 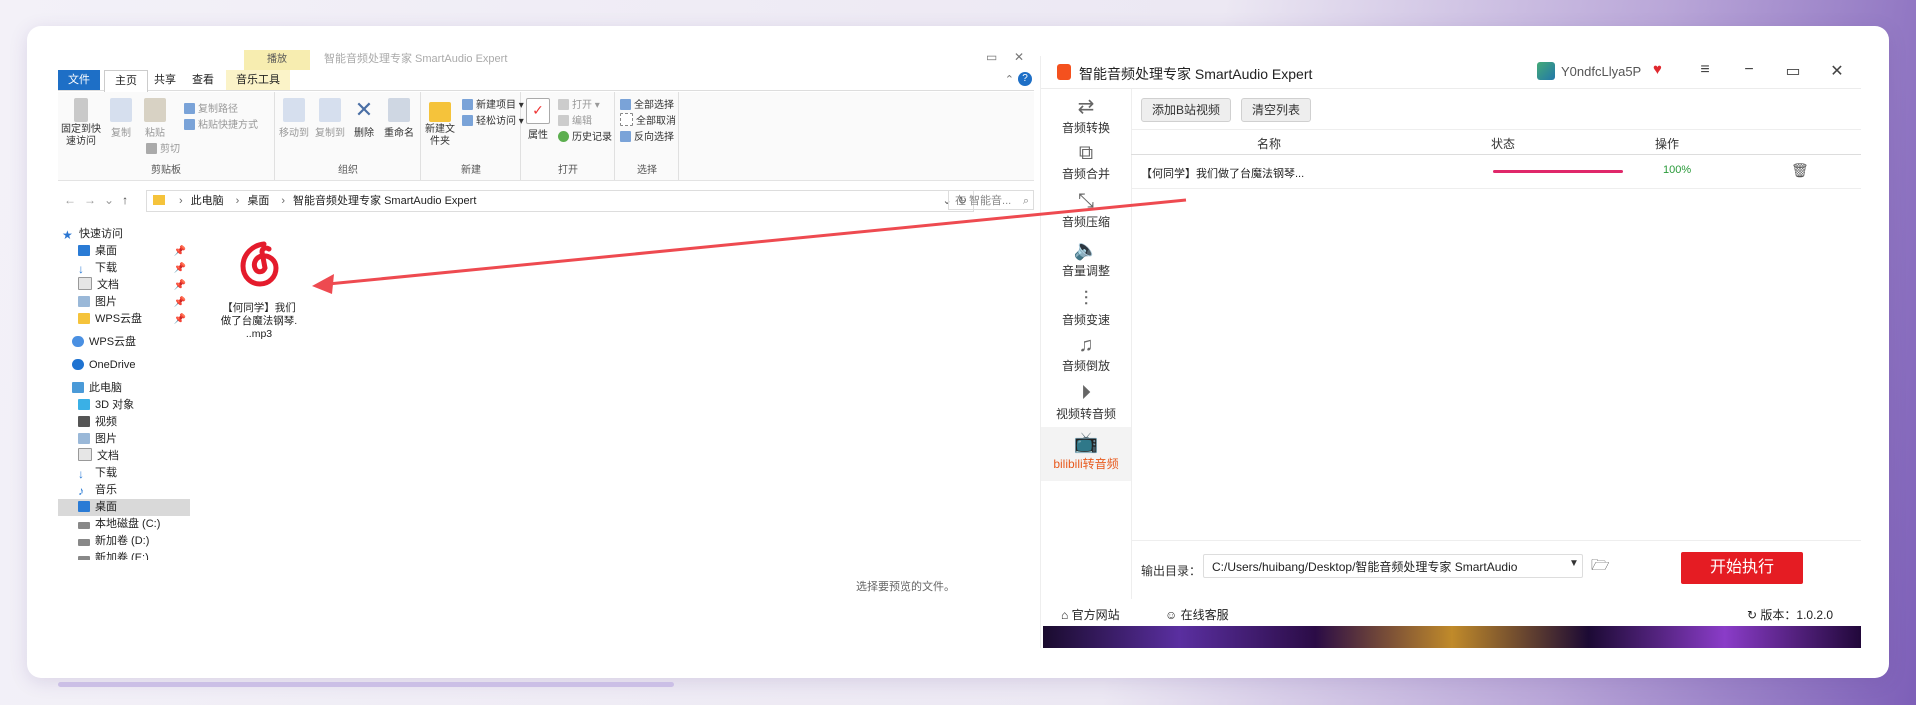 What do you see at coordinates (1065, 615) in the screenshot?
I see `home-icon: ⌂` at bounding box center [1065, 615].